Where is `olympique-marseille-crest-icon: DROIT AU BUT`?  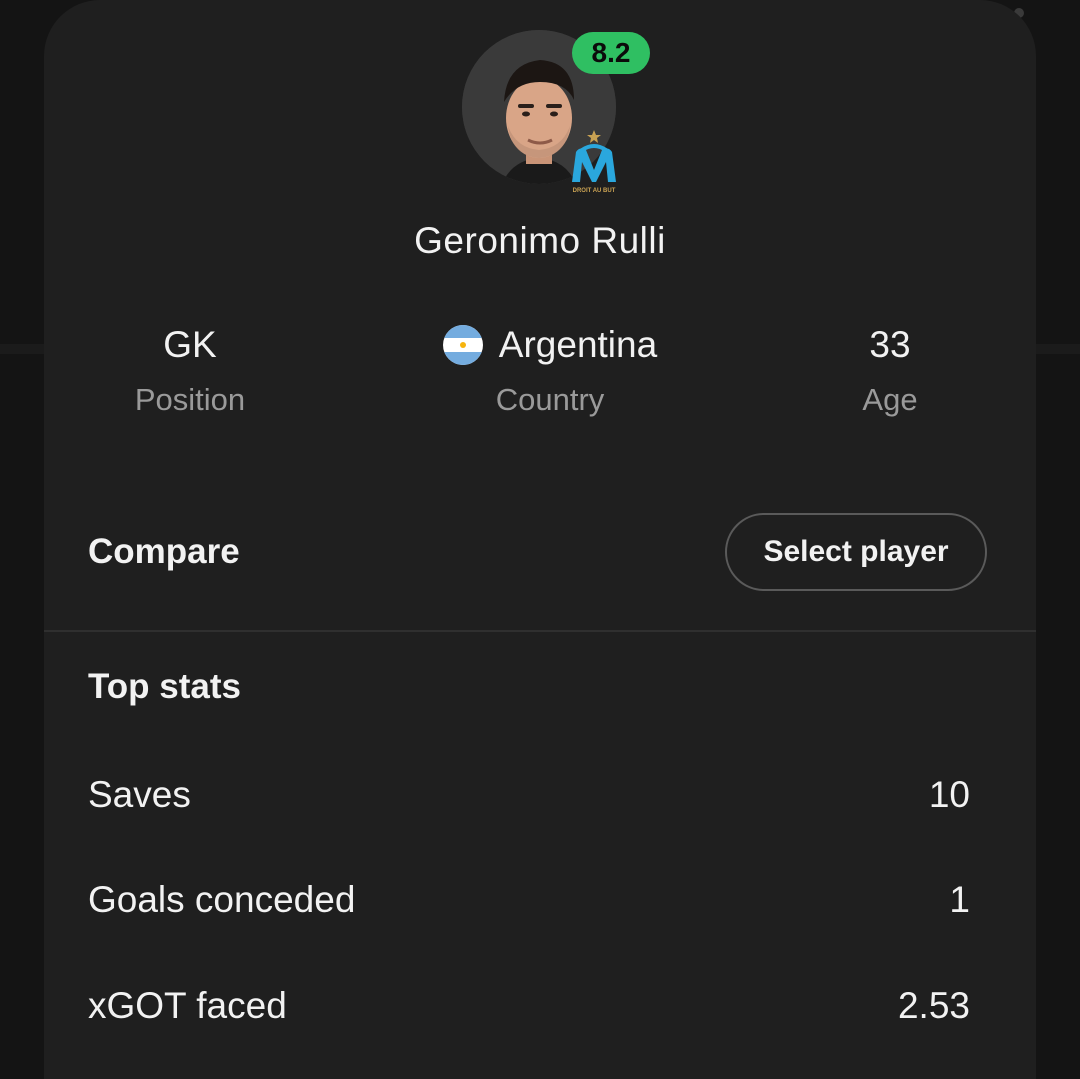 olympique-marseille-crest-icon: DROIT AU BUT is located at coordinates (594, 163).